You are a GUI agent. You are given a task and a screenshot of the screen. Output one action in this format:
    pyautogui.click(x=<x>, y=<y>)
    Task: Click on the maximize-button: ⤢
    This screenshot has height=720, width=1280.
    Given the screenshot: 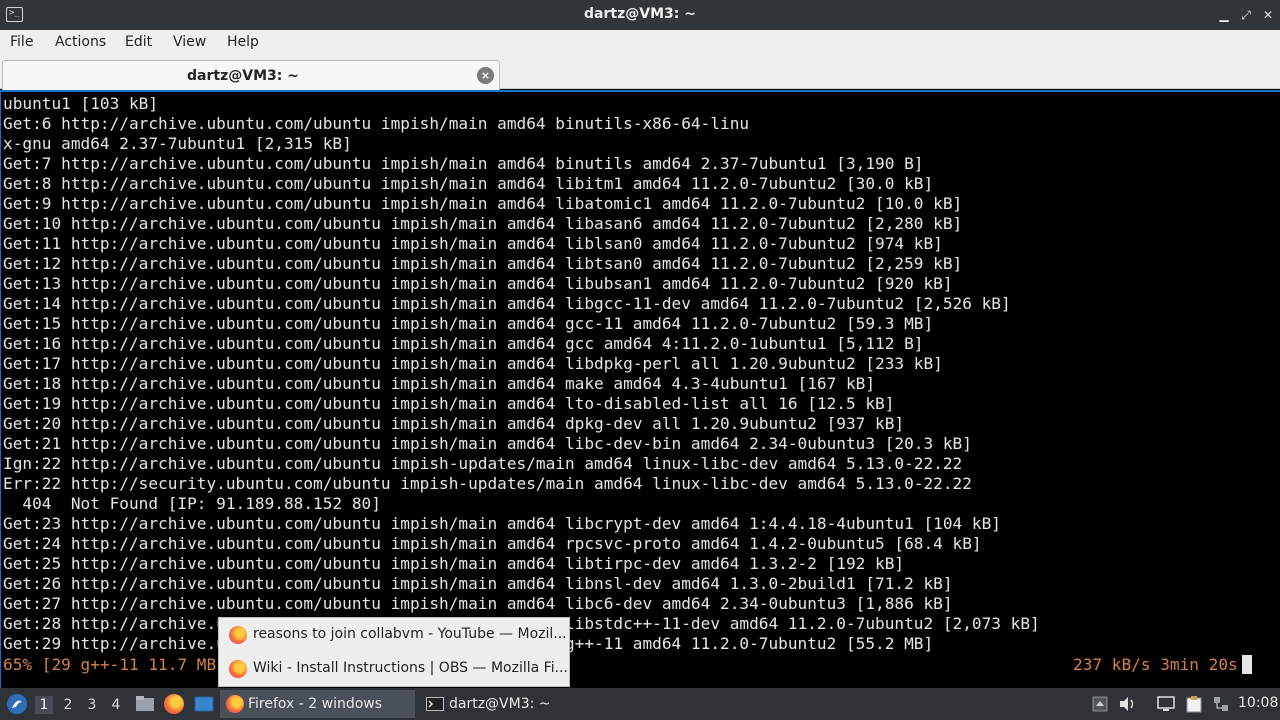 What is the action you would take?
    pyautogui.click(x=1246, y=15)
    